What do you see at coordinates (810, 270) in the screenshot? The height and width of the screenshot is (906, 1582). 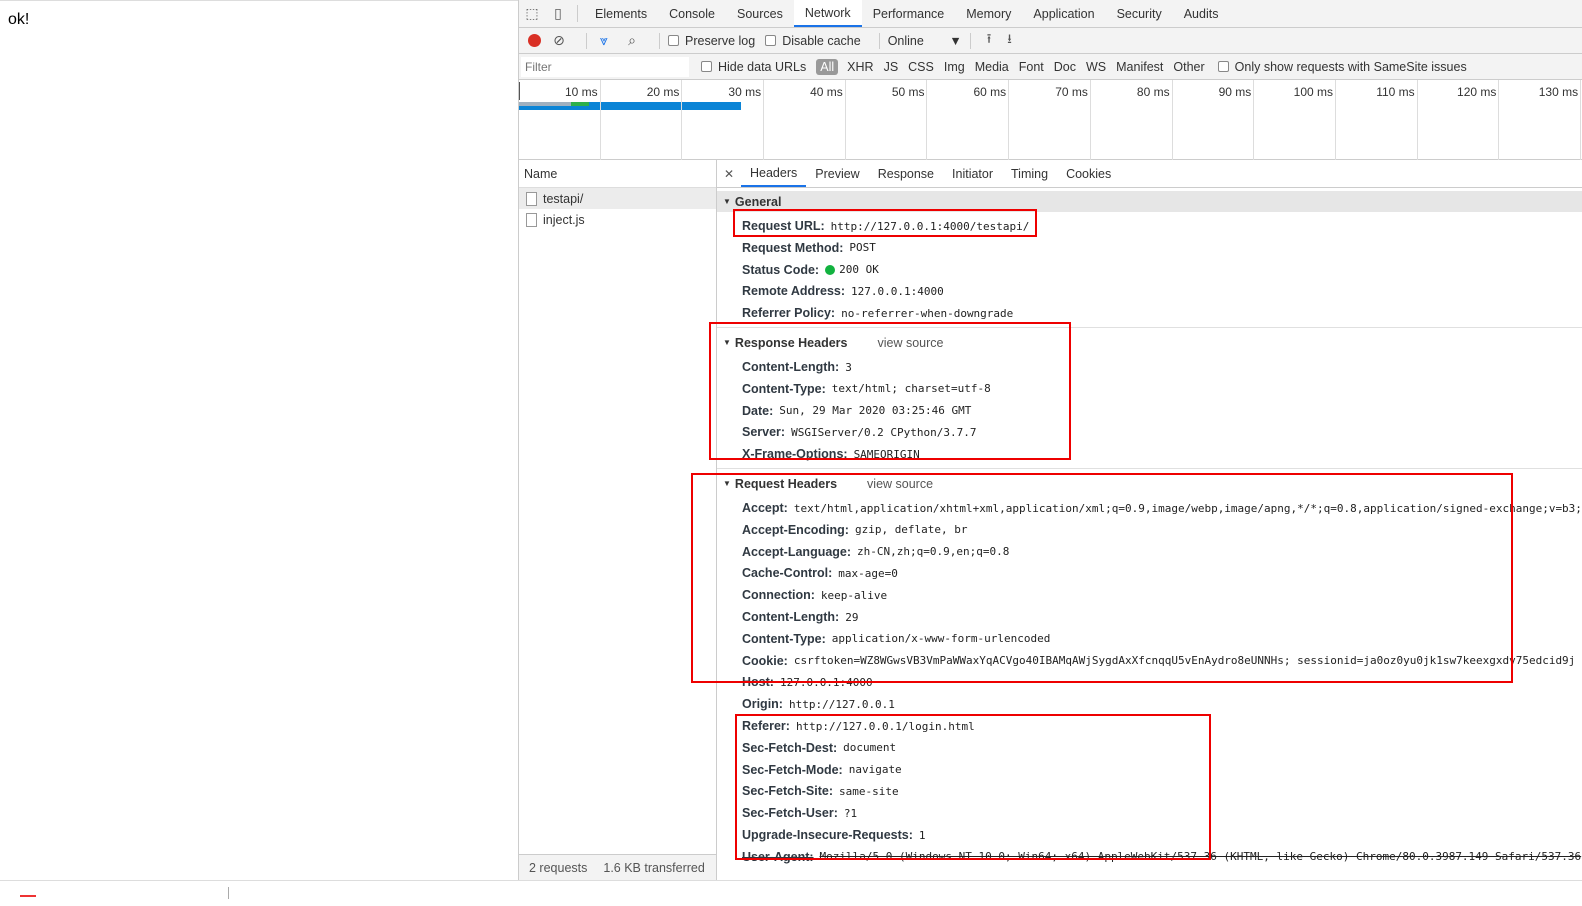 I see `header-row: Status Code: 200 OK` at bounding box center [810, 270].